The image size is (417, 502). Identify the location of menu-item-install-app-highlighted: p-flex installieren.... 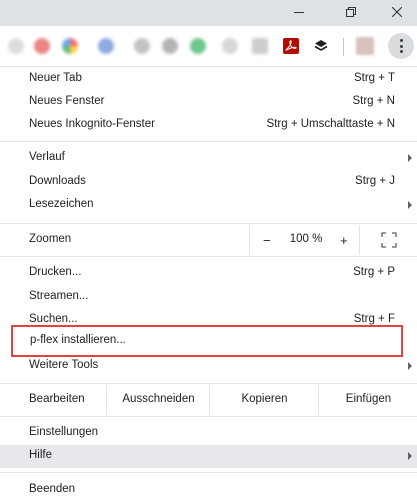
(207, 341).